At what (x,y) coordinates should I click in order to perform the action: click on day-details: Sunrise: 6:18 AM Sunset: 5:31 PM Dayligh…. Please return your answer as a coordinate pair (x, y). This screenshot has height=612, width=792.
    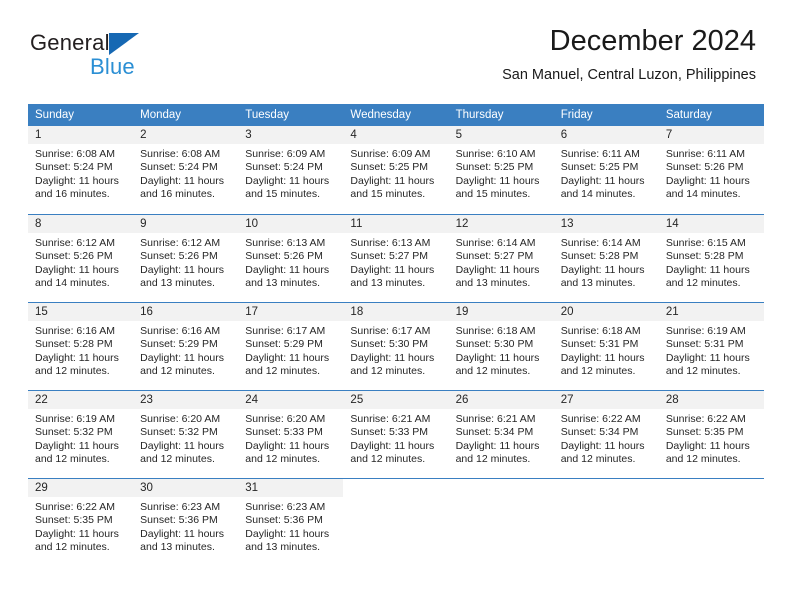
    Looking at the image, I should click on (606, 350).